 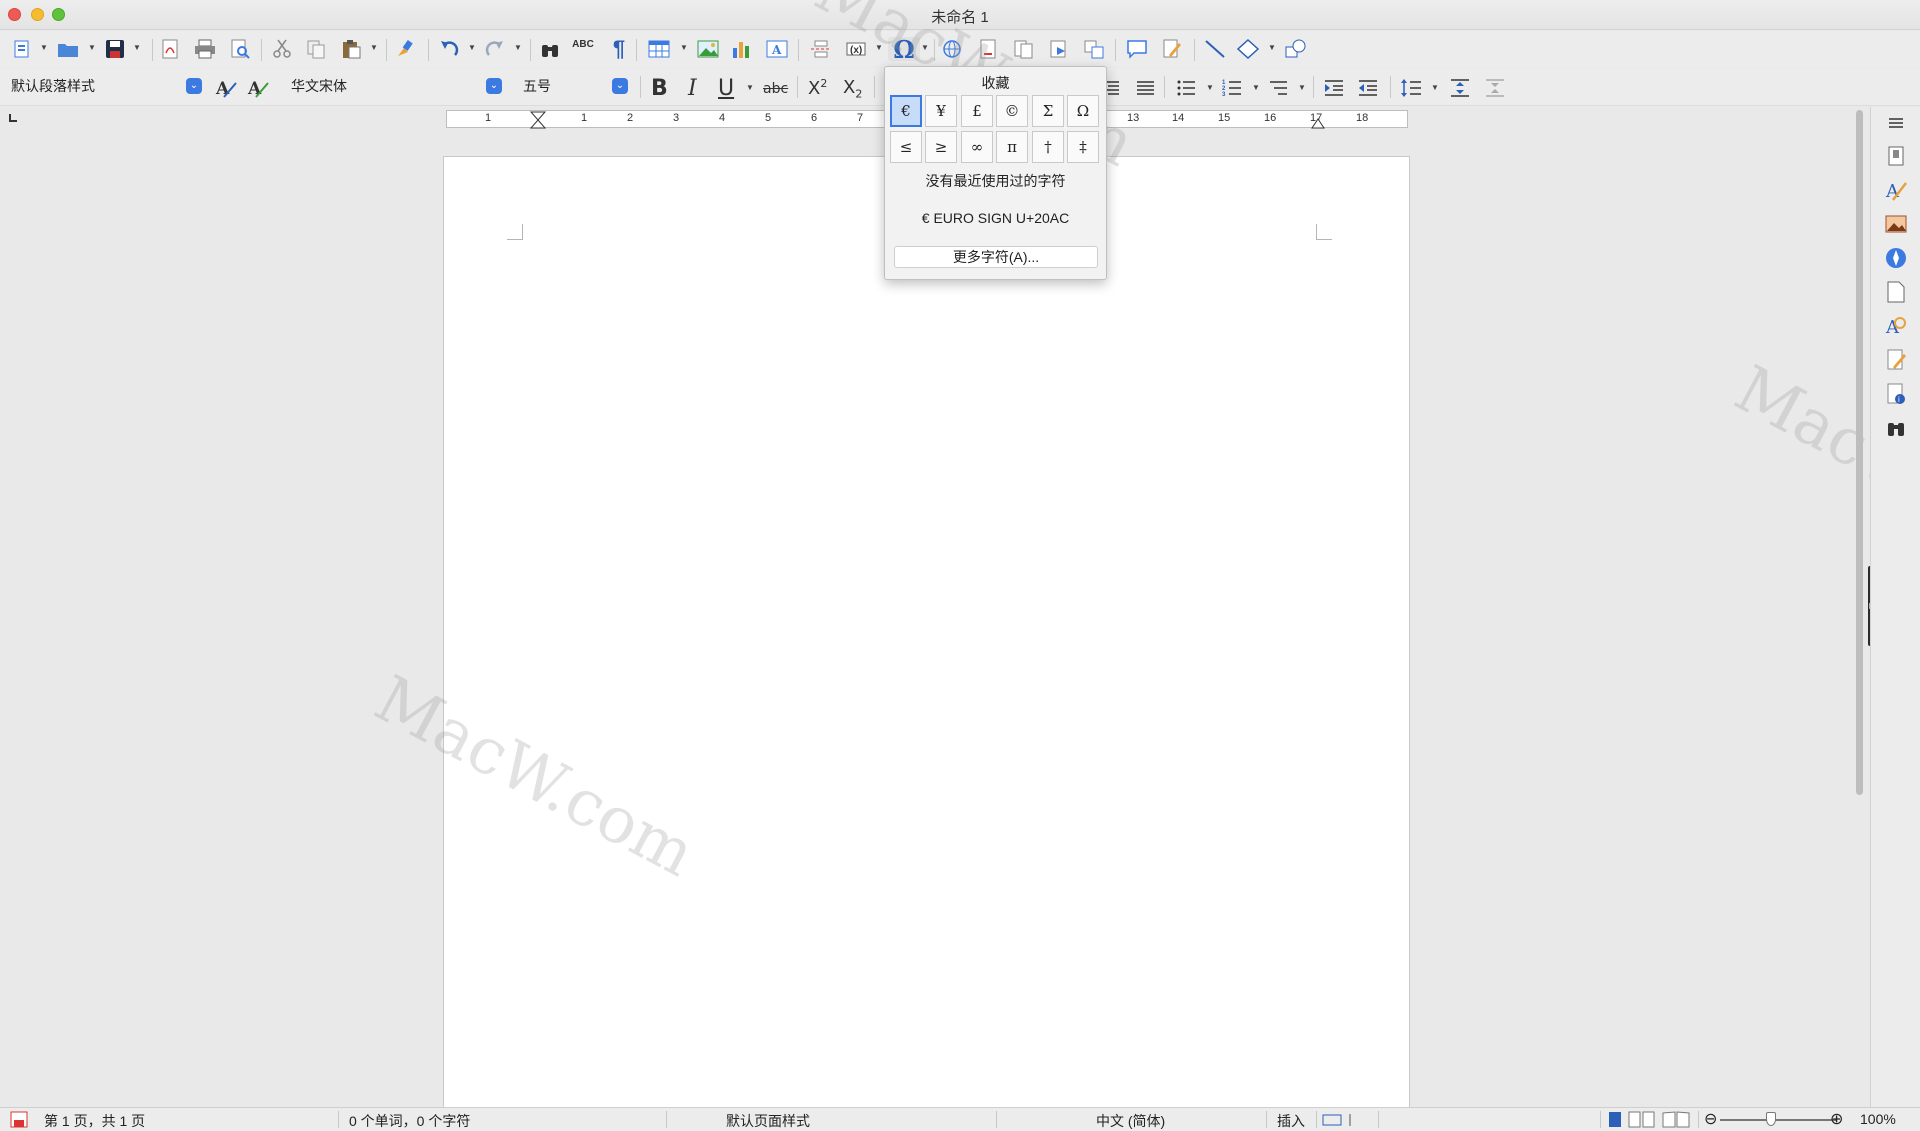 What do you see at coordinates (1137, 49) in the screenshot?
I see `insert-comment-icon` at bounding box center [1137, 49].